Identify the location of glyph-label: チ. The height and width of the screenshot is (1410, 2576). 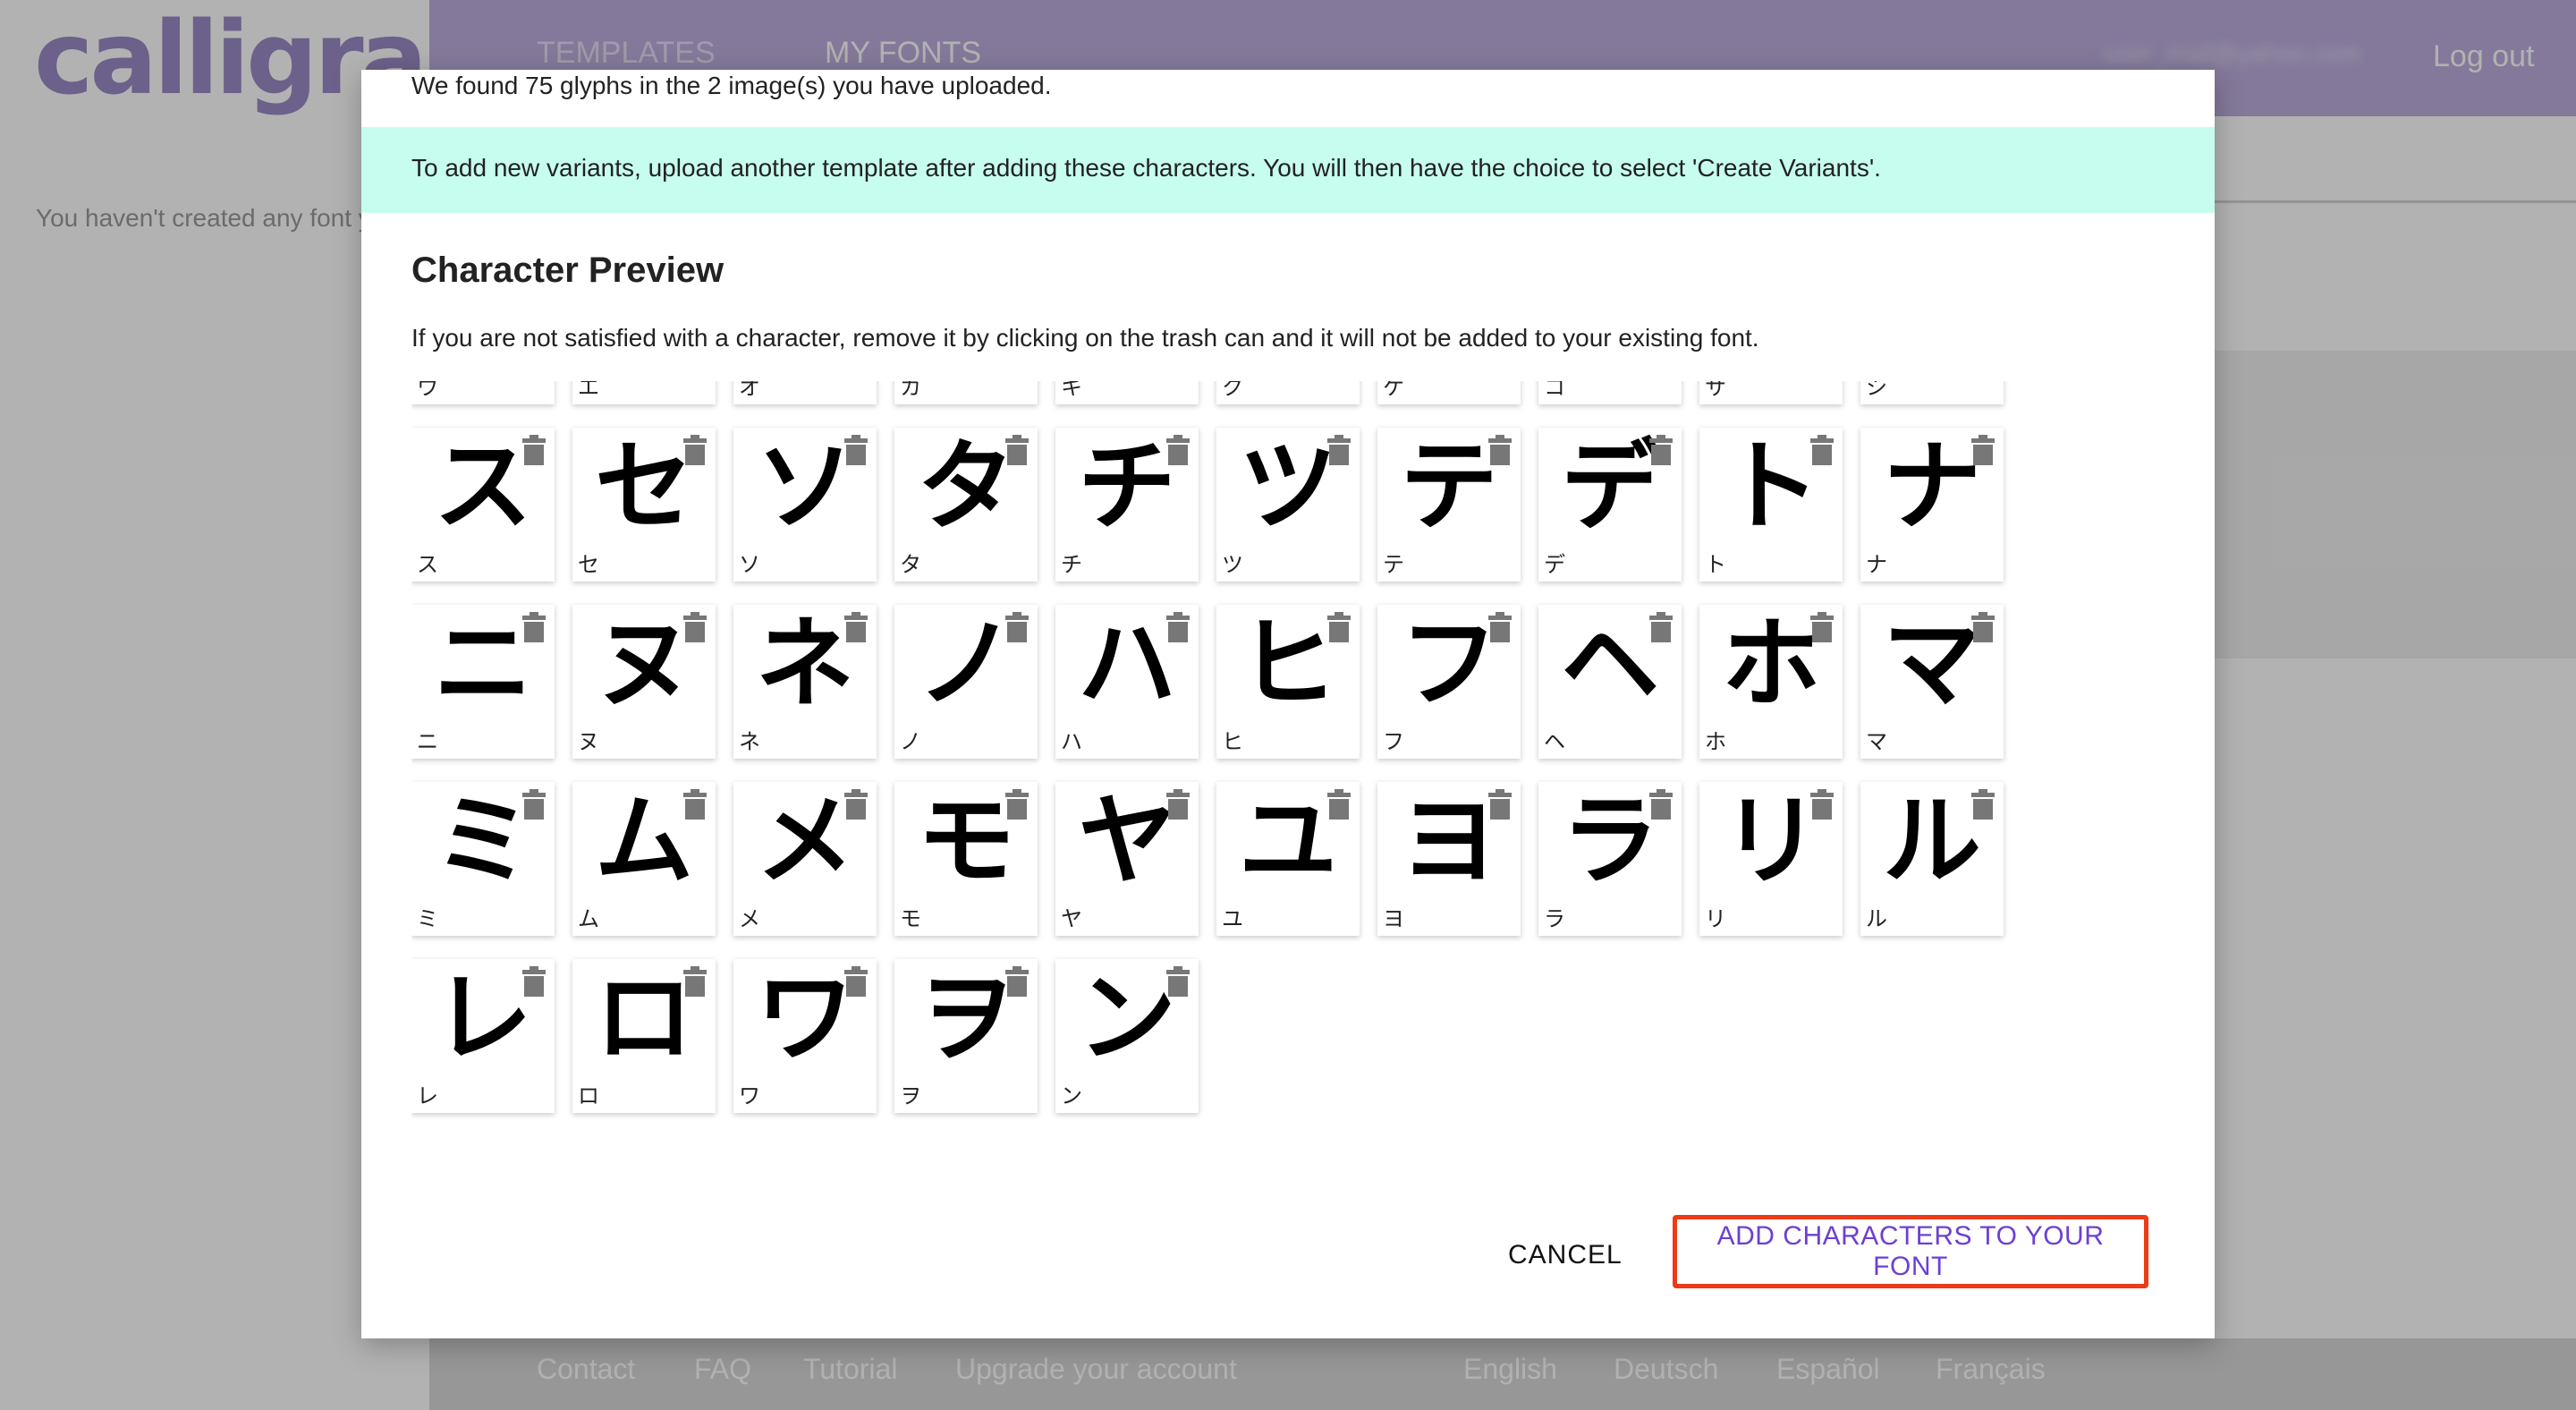
(1071, 564).